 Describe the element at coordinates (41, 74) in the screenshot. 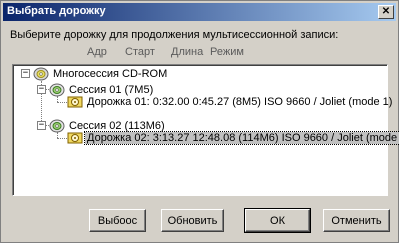

I see `disc-icon` at that location.